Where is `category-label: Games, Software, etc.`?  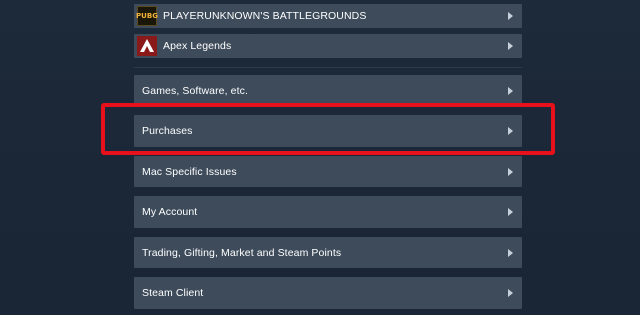
category-label: Games, Software, etc. is located at coordinates (195, 90).